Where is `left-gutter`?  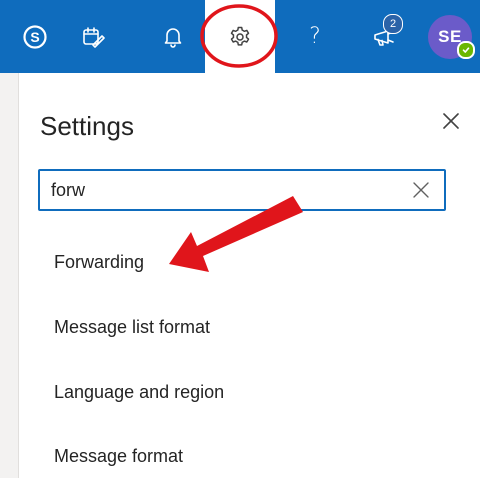
left-gutter is located at coordinates (9, 275).